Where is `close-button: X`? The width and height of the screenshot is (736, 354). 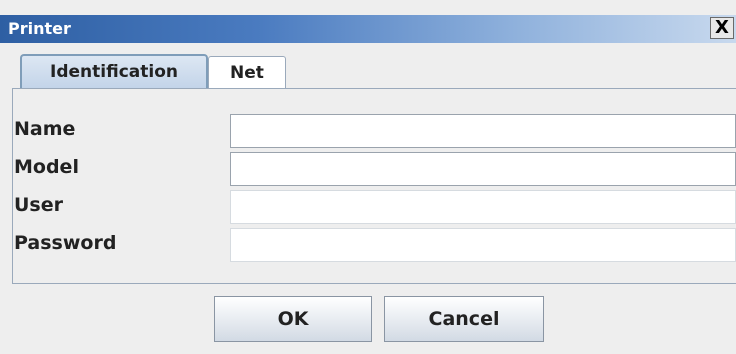
close-button: X is located at coordinates (722, 28).